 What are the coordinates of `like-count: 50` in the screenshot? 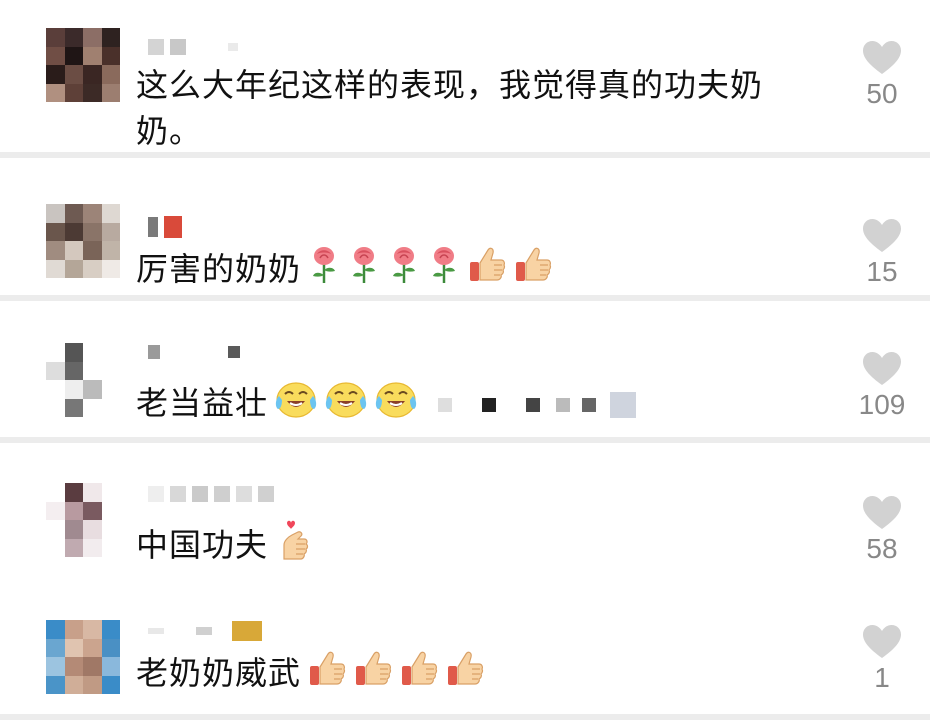 It's located at (882, 93).